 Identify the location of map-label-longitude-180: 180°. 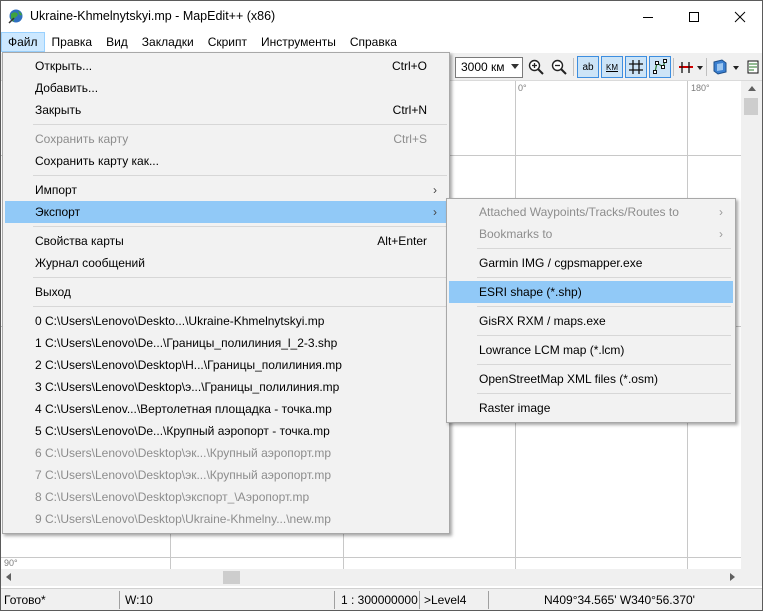
(700, 88).